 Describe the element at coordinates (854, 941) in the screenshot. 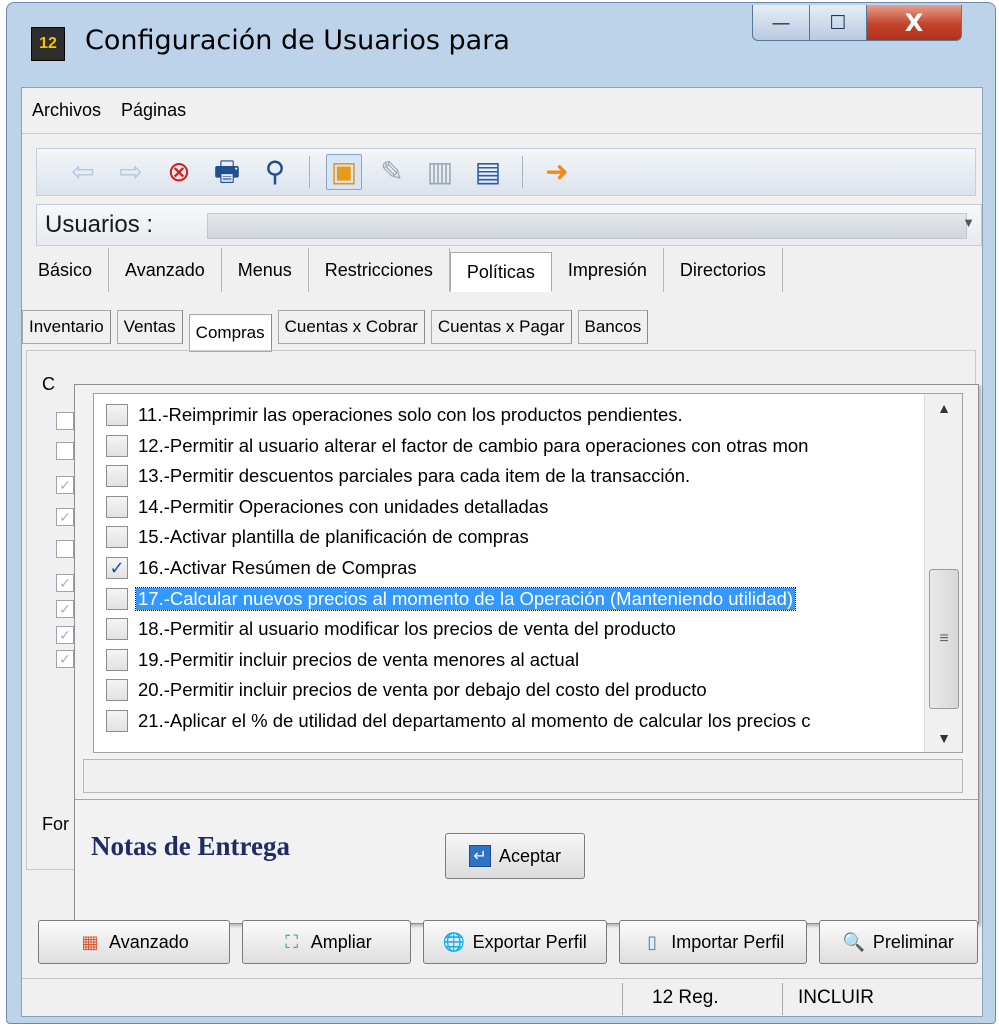

I see `magnifier-icon: 🔍` at that location.